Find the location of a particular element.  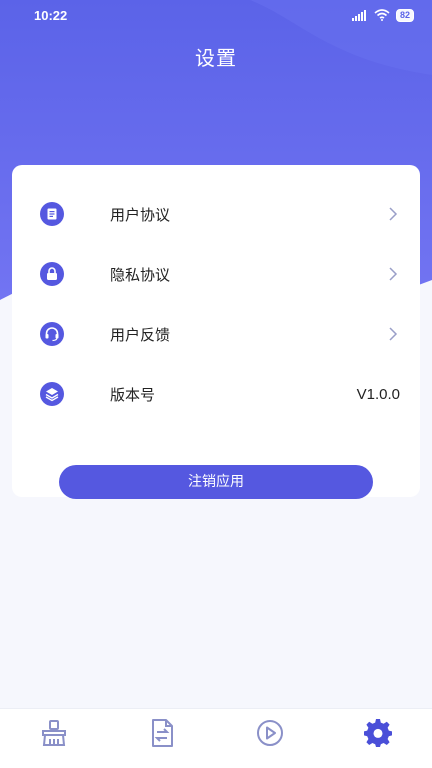

broom-icon is located at coordinates (54, 733).